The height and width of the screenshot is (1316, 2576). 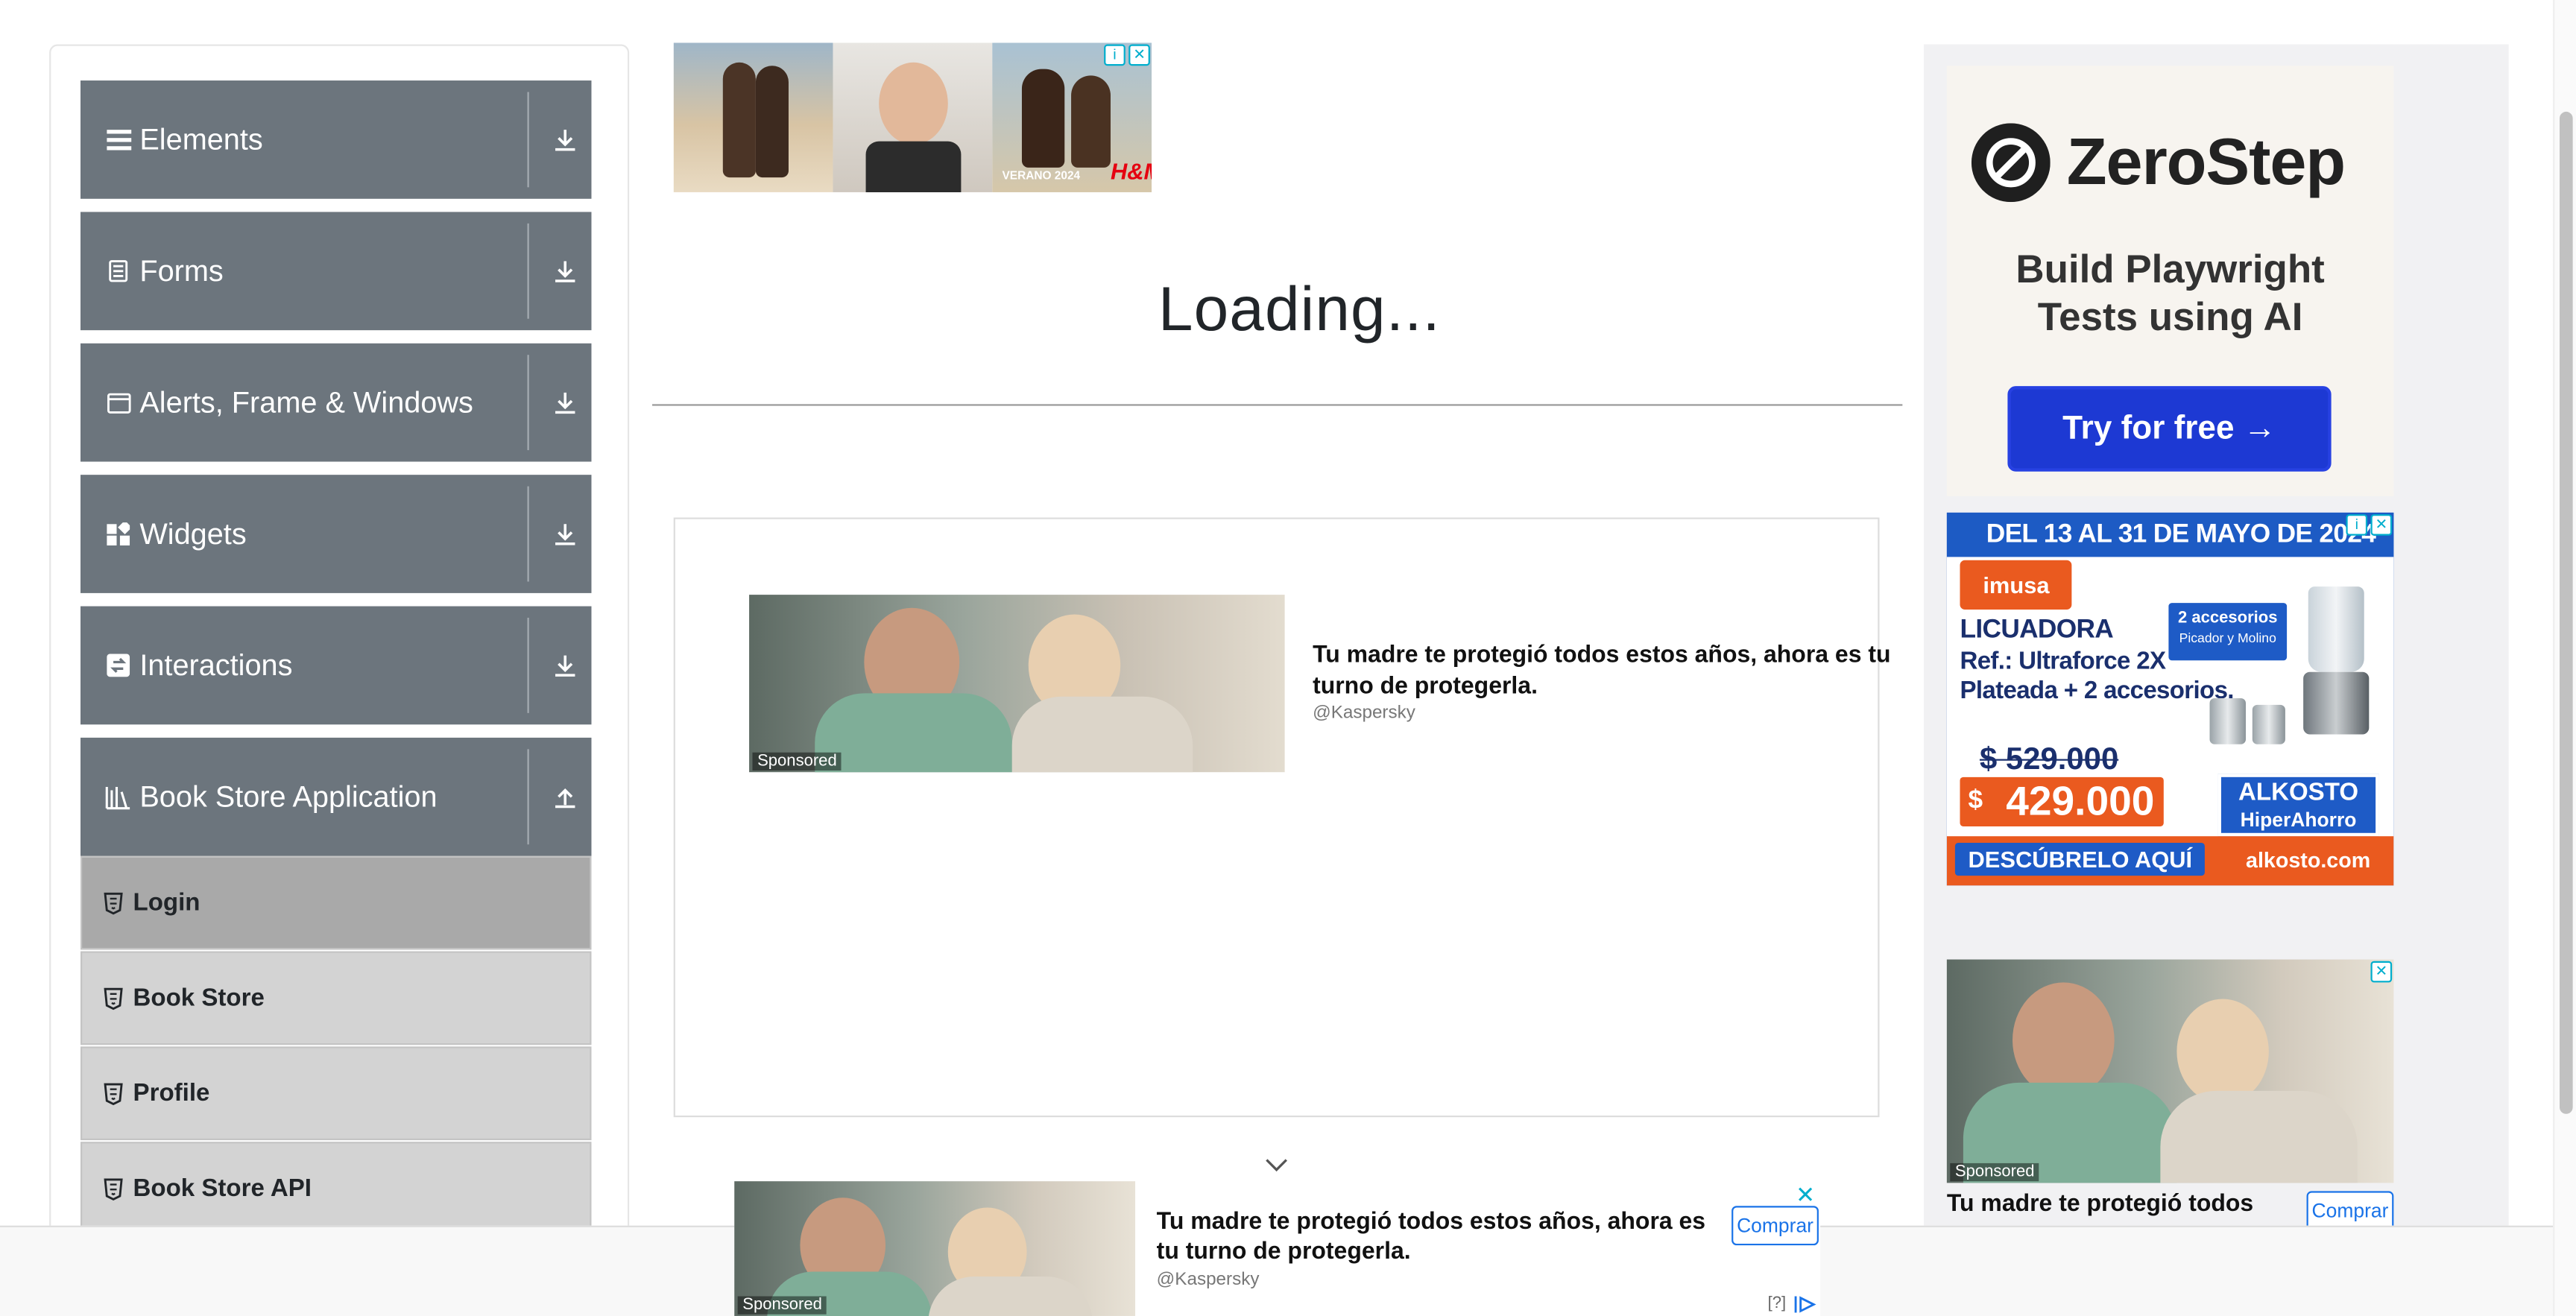 I want to click on store-sub: HiperAhorro, so click(x=2298, y=820).